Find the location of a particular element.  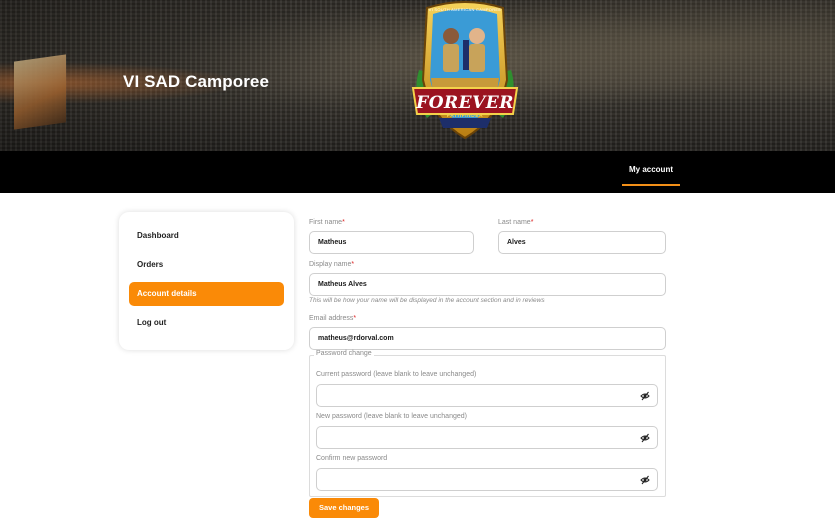

email-field: matheus@rdorval.com is located at coordinates (487, 338).